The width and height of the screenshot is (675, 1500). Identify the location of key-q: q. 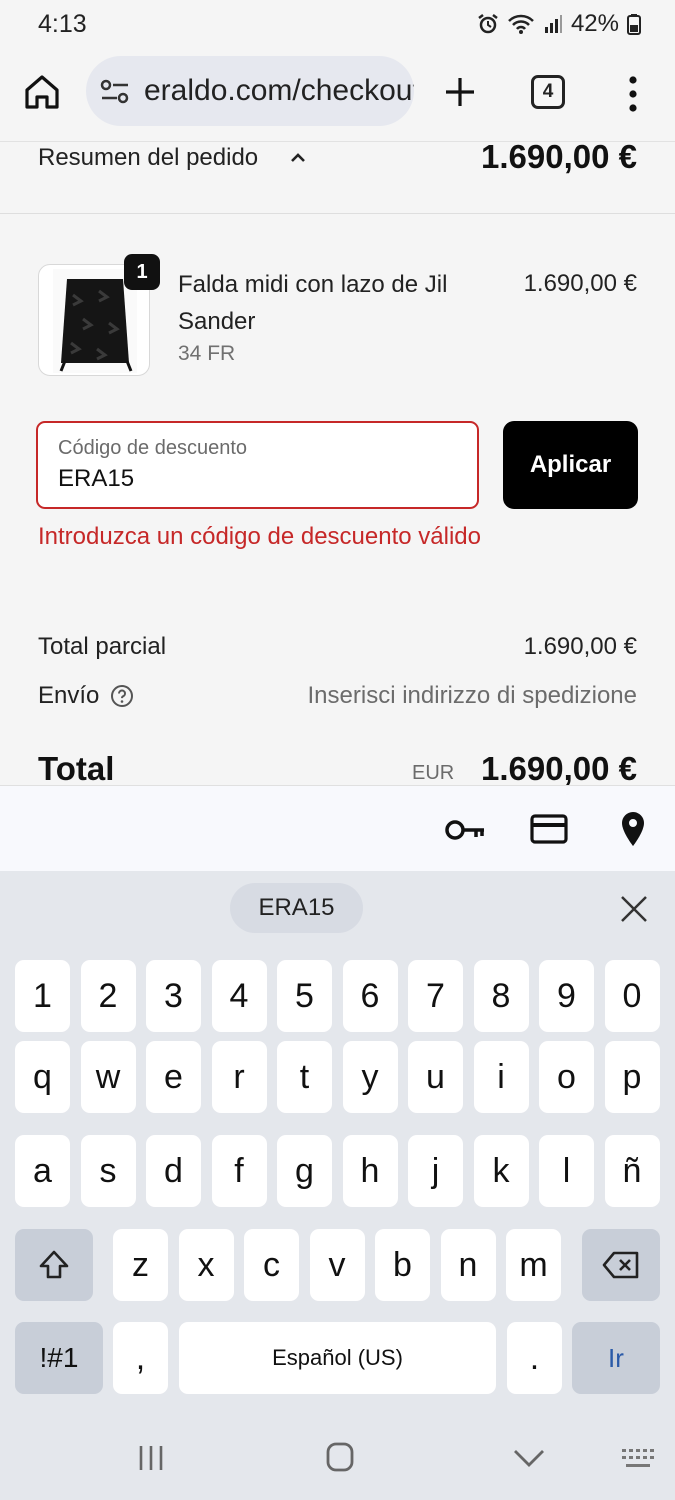
(42, 1077).